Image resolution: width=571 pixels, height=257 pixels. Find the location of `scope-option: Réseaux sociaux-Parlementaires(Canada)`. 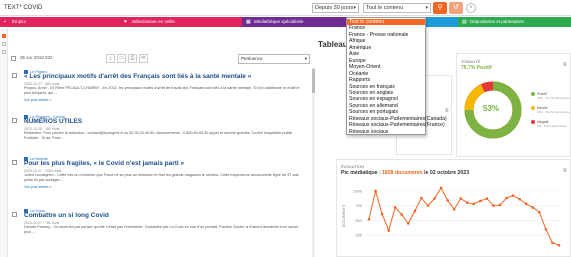

scope-option: Réseaux sociaux-Parlementaires(Canada) is located at coordinates (397, 119).